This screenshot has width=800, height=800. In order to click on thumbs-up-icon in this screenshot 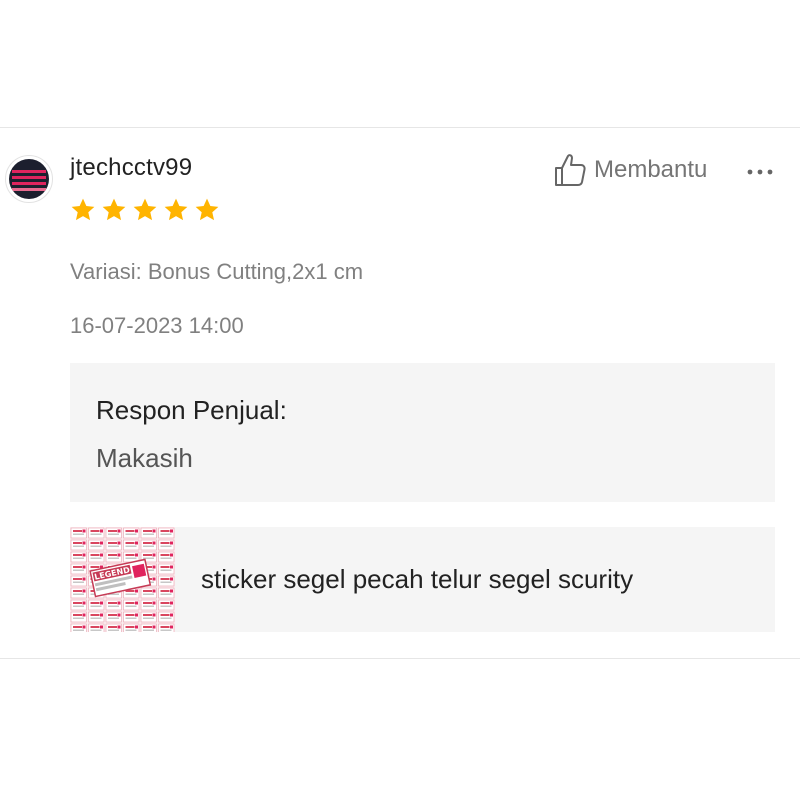, I will do `click(570, 170)`.